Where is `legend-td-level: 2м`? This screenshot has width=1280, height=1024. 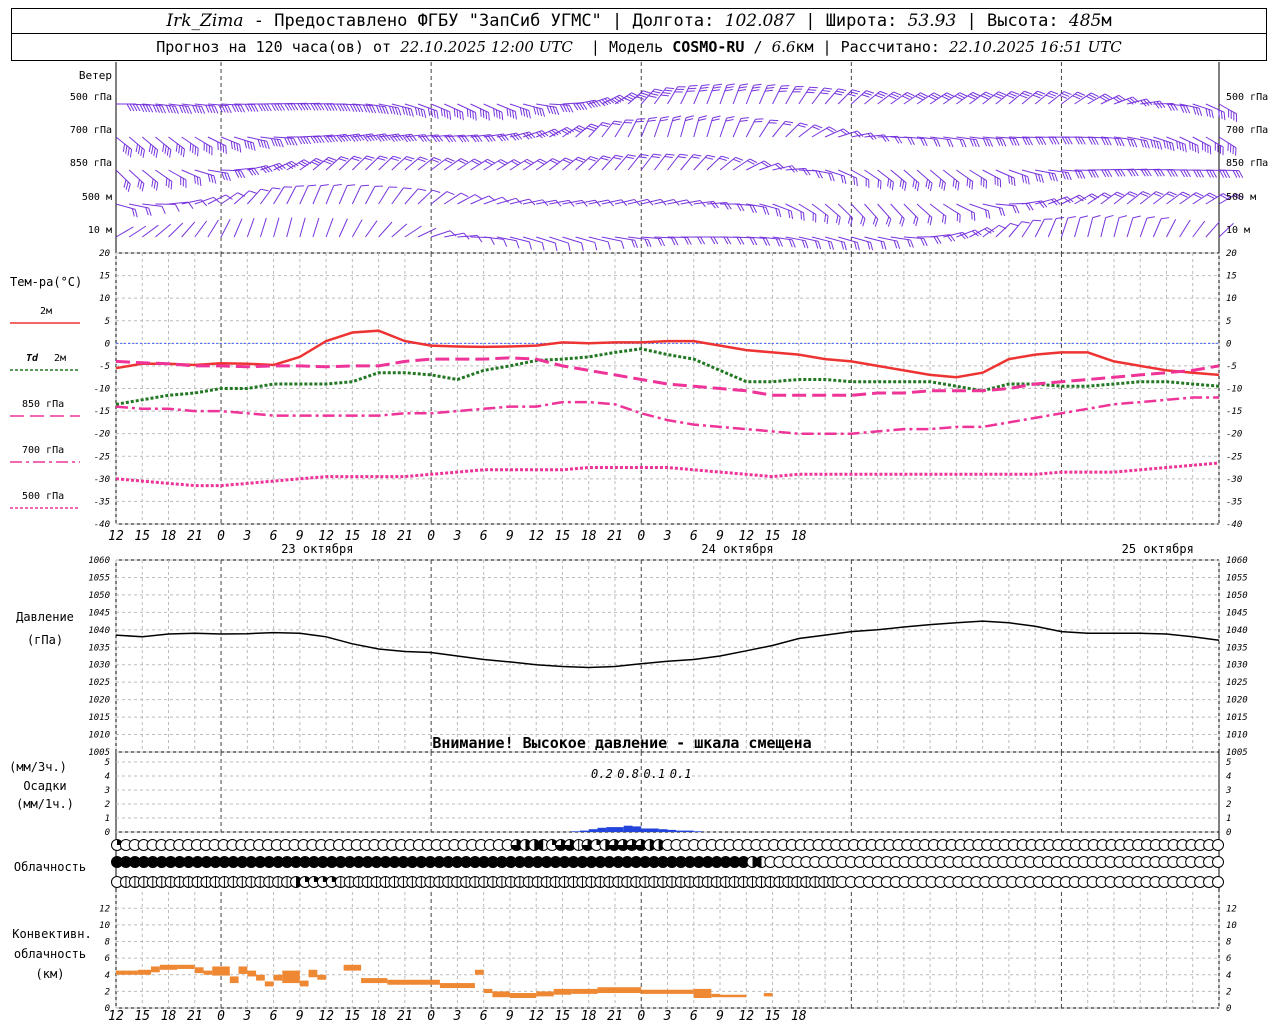
legend-td-level: 2м is located at coordinates (60, 358).